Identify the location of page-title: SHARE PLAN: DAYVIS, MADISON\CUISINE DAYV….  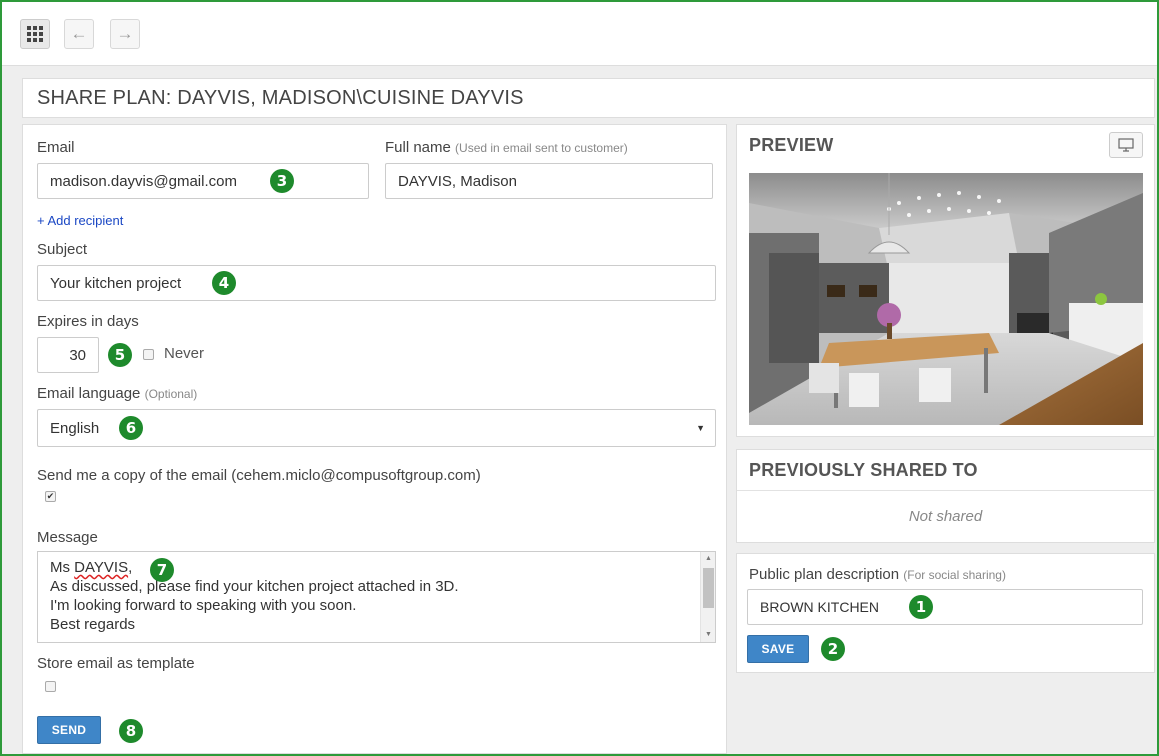
(280, 98).